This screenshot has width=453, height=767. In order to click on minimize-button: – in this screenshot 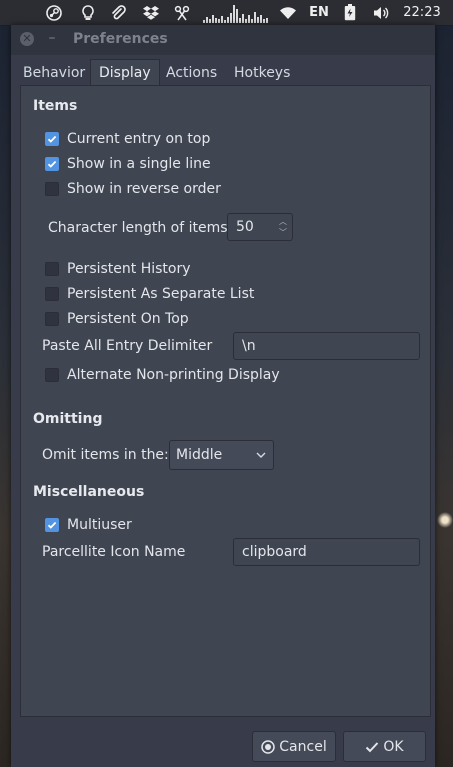, I will do `click(52, 38)`.